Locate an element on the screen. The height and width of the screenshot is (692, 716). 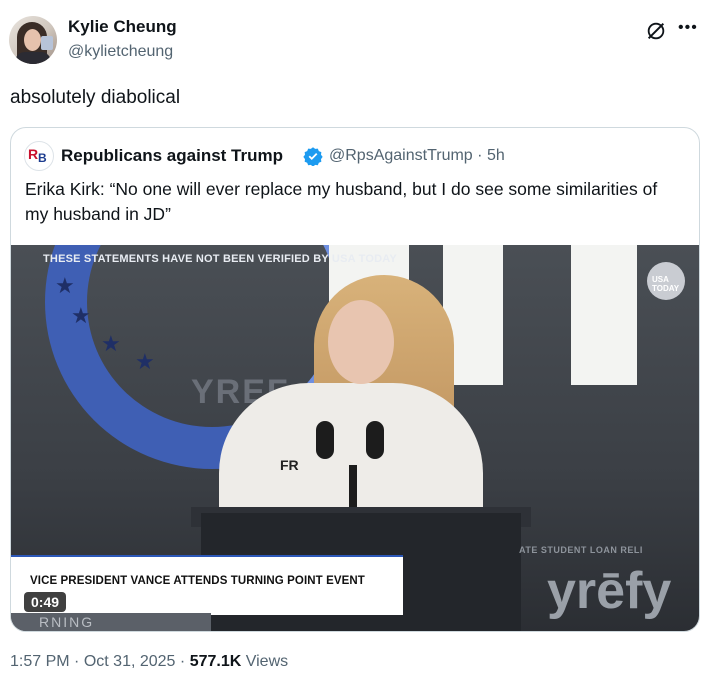
quoted-author-name: Republicans against Trump is located at coordinates (172, 156).